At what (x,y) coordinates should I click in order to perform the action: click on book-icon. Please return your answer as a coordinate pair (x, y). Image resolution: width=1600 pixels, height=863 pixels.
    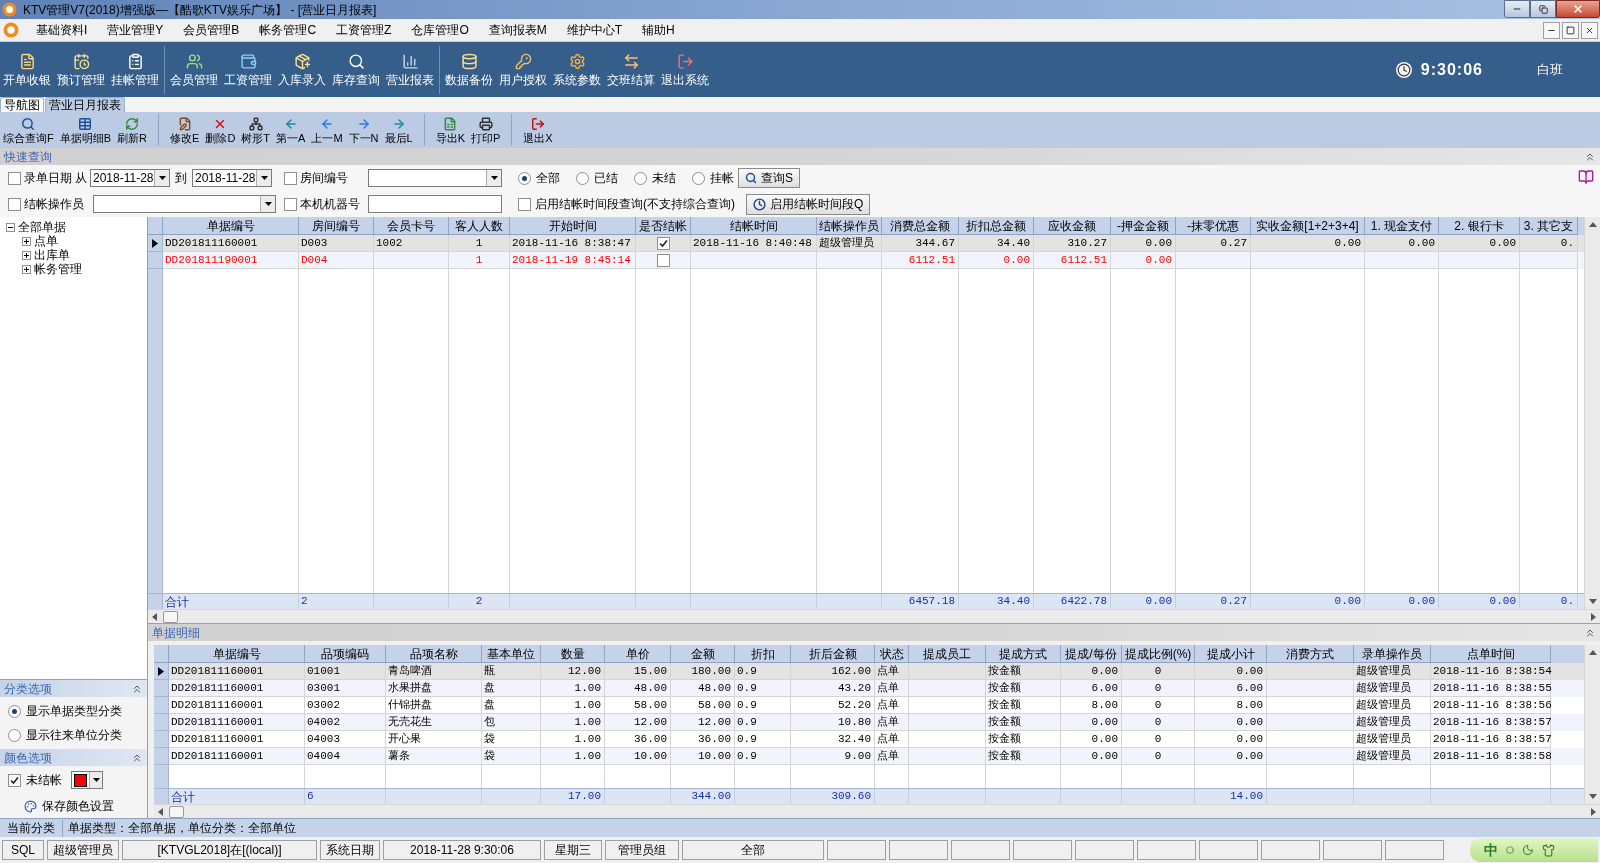
    Looking at the image, I should click on (1586, 177).